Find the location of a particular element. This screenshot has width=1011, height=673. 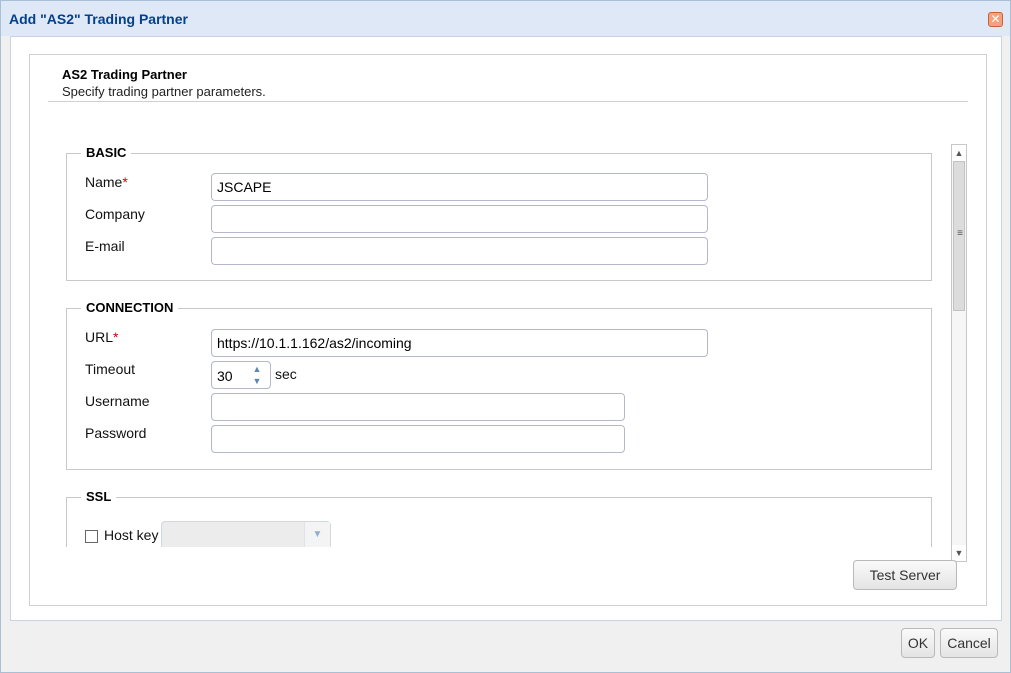

grip-icon: ≡ is located at coordinates (960, 233).